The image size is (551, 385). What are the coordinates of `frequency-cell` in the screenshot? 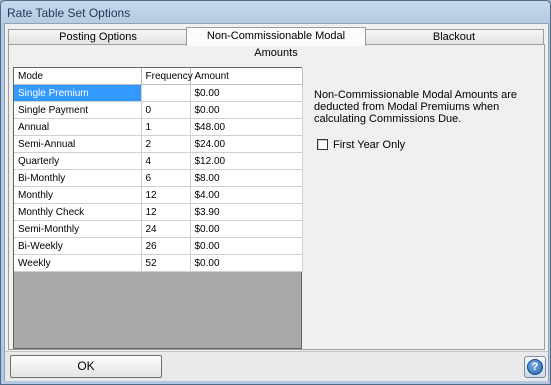 It's located at (165, 93).